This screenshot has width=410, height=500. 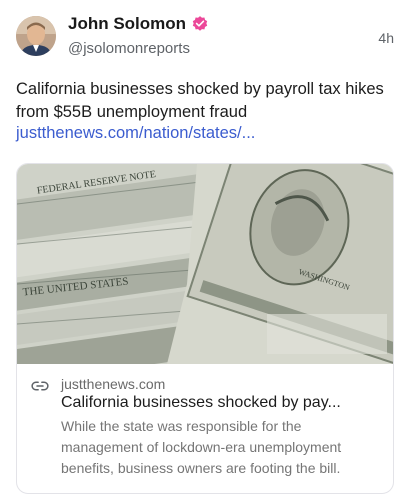 I want to click on link-icon, so click(x=40, y=386).